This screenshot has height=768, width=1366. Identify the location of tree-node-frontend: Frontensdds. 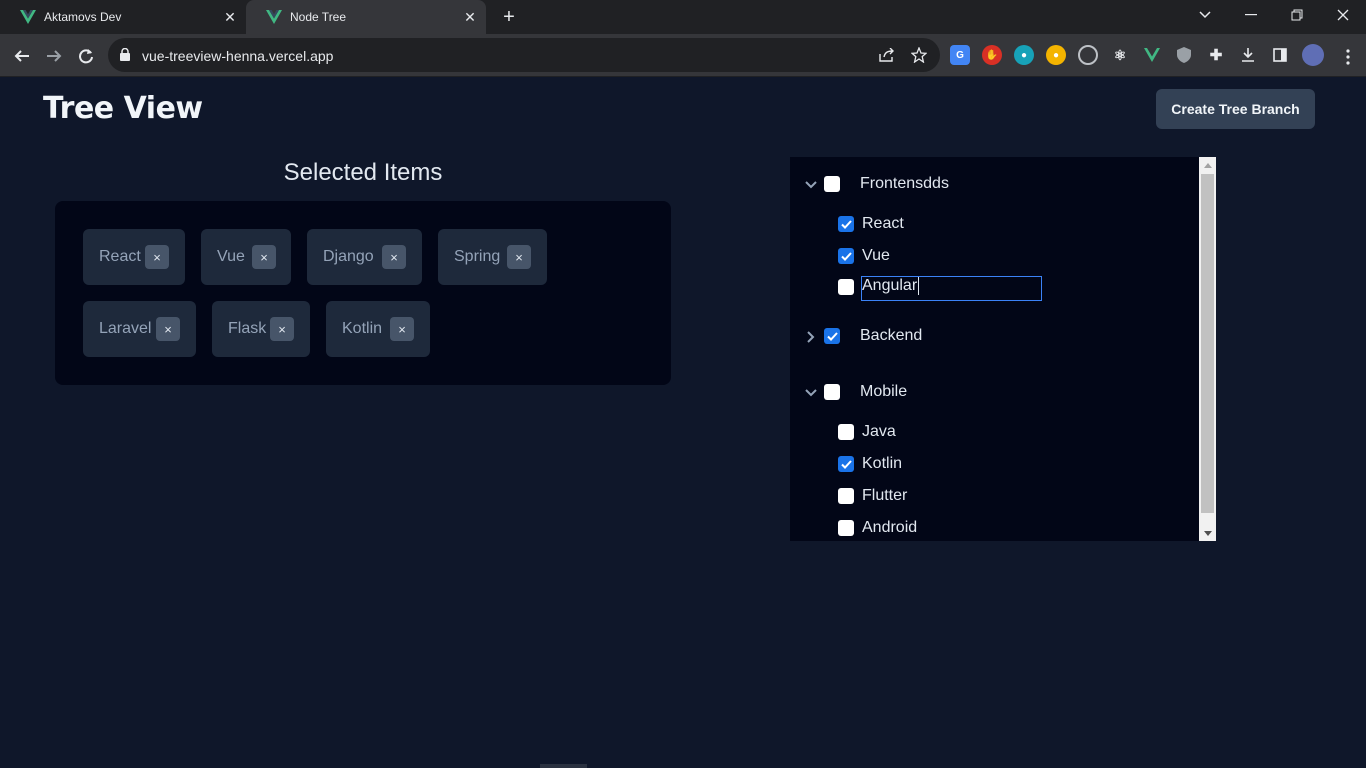
(886, 184).